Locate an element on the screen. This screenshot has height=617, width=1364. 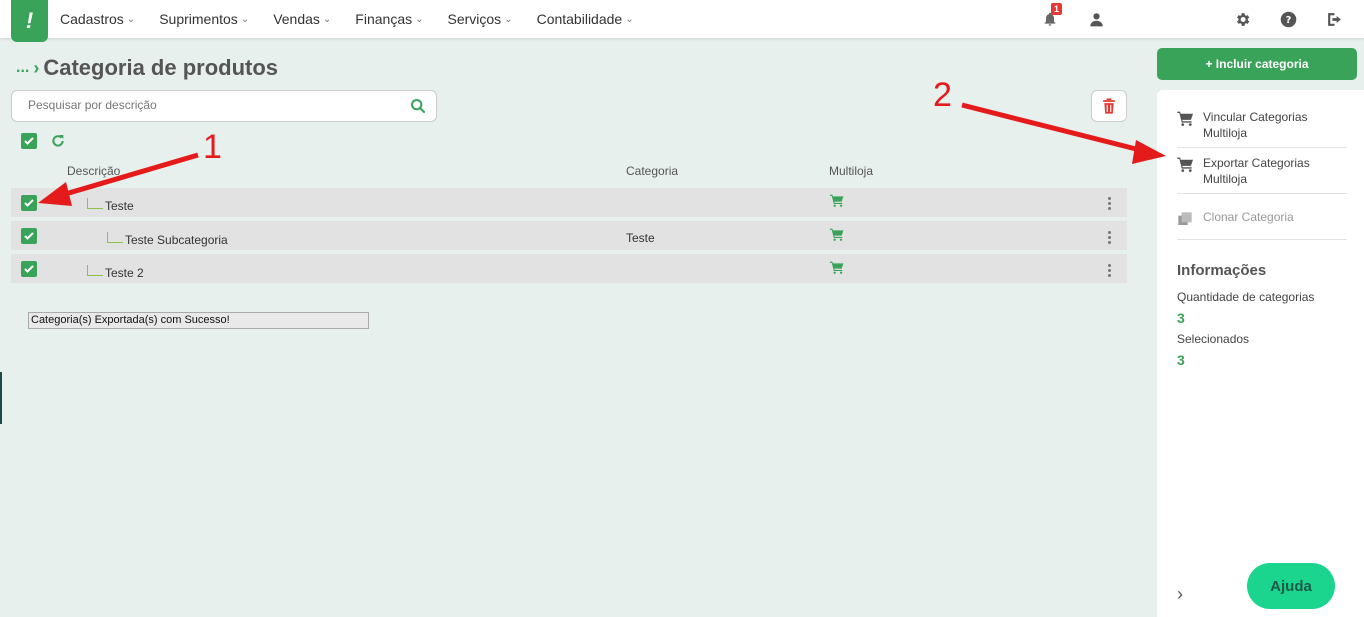
row-description: Teste Subcategoria is located at coordinates (176, 240).